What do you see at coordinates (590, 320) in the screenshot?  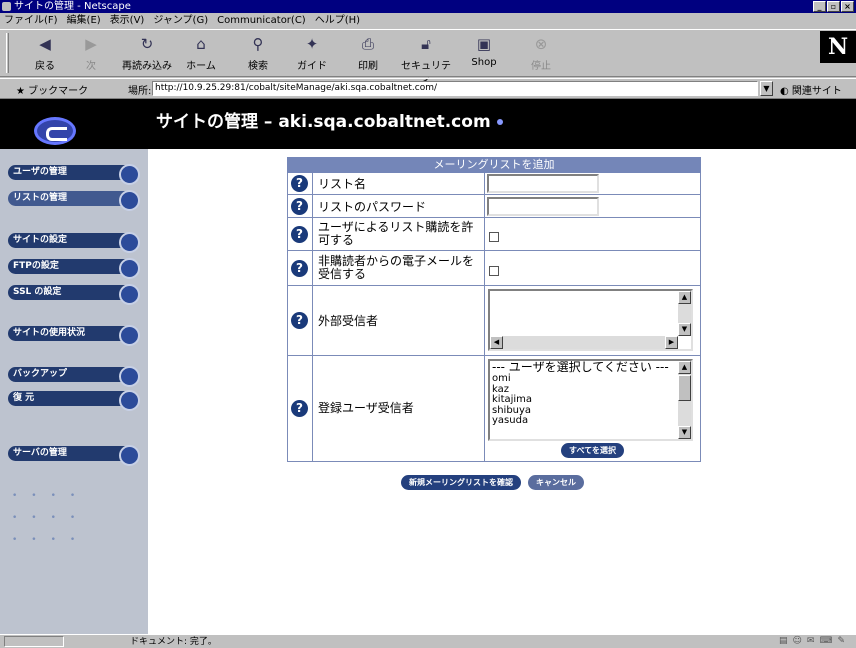 I see `external-recipients-textarea: ▲ ▼ ◀ ▶` at bounding box center [590, 320].